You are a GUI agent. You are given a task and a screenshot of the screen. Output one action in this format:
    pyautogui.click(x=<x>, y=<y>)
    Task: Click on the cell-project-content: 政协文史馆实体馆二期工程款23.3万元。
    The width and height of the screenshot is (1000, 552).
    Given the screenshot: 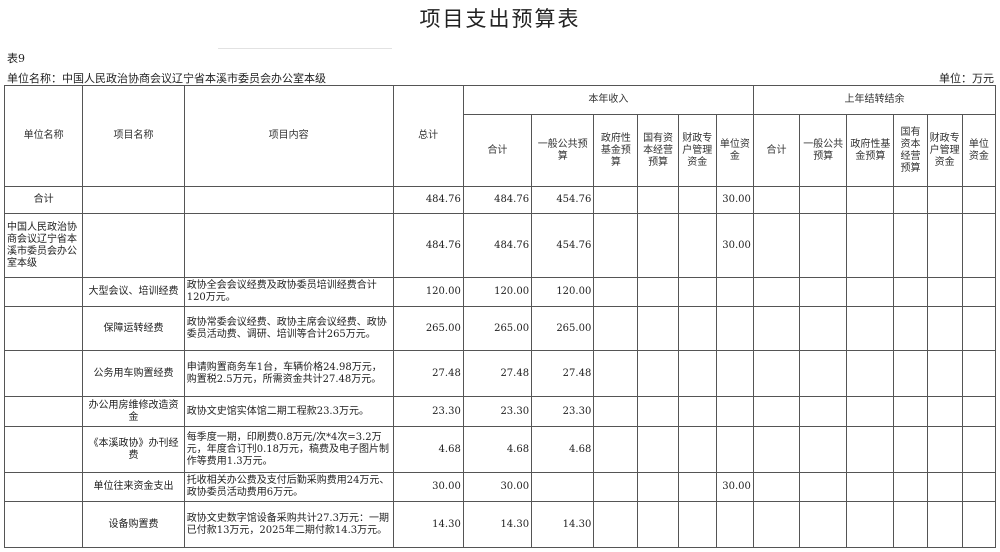 What is the action you would take?
    pyautogui.click(x=288, y=411)
    